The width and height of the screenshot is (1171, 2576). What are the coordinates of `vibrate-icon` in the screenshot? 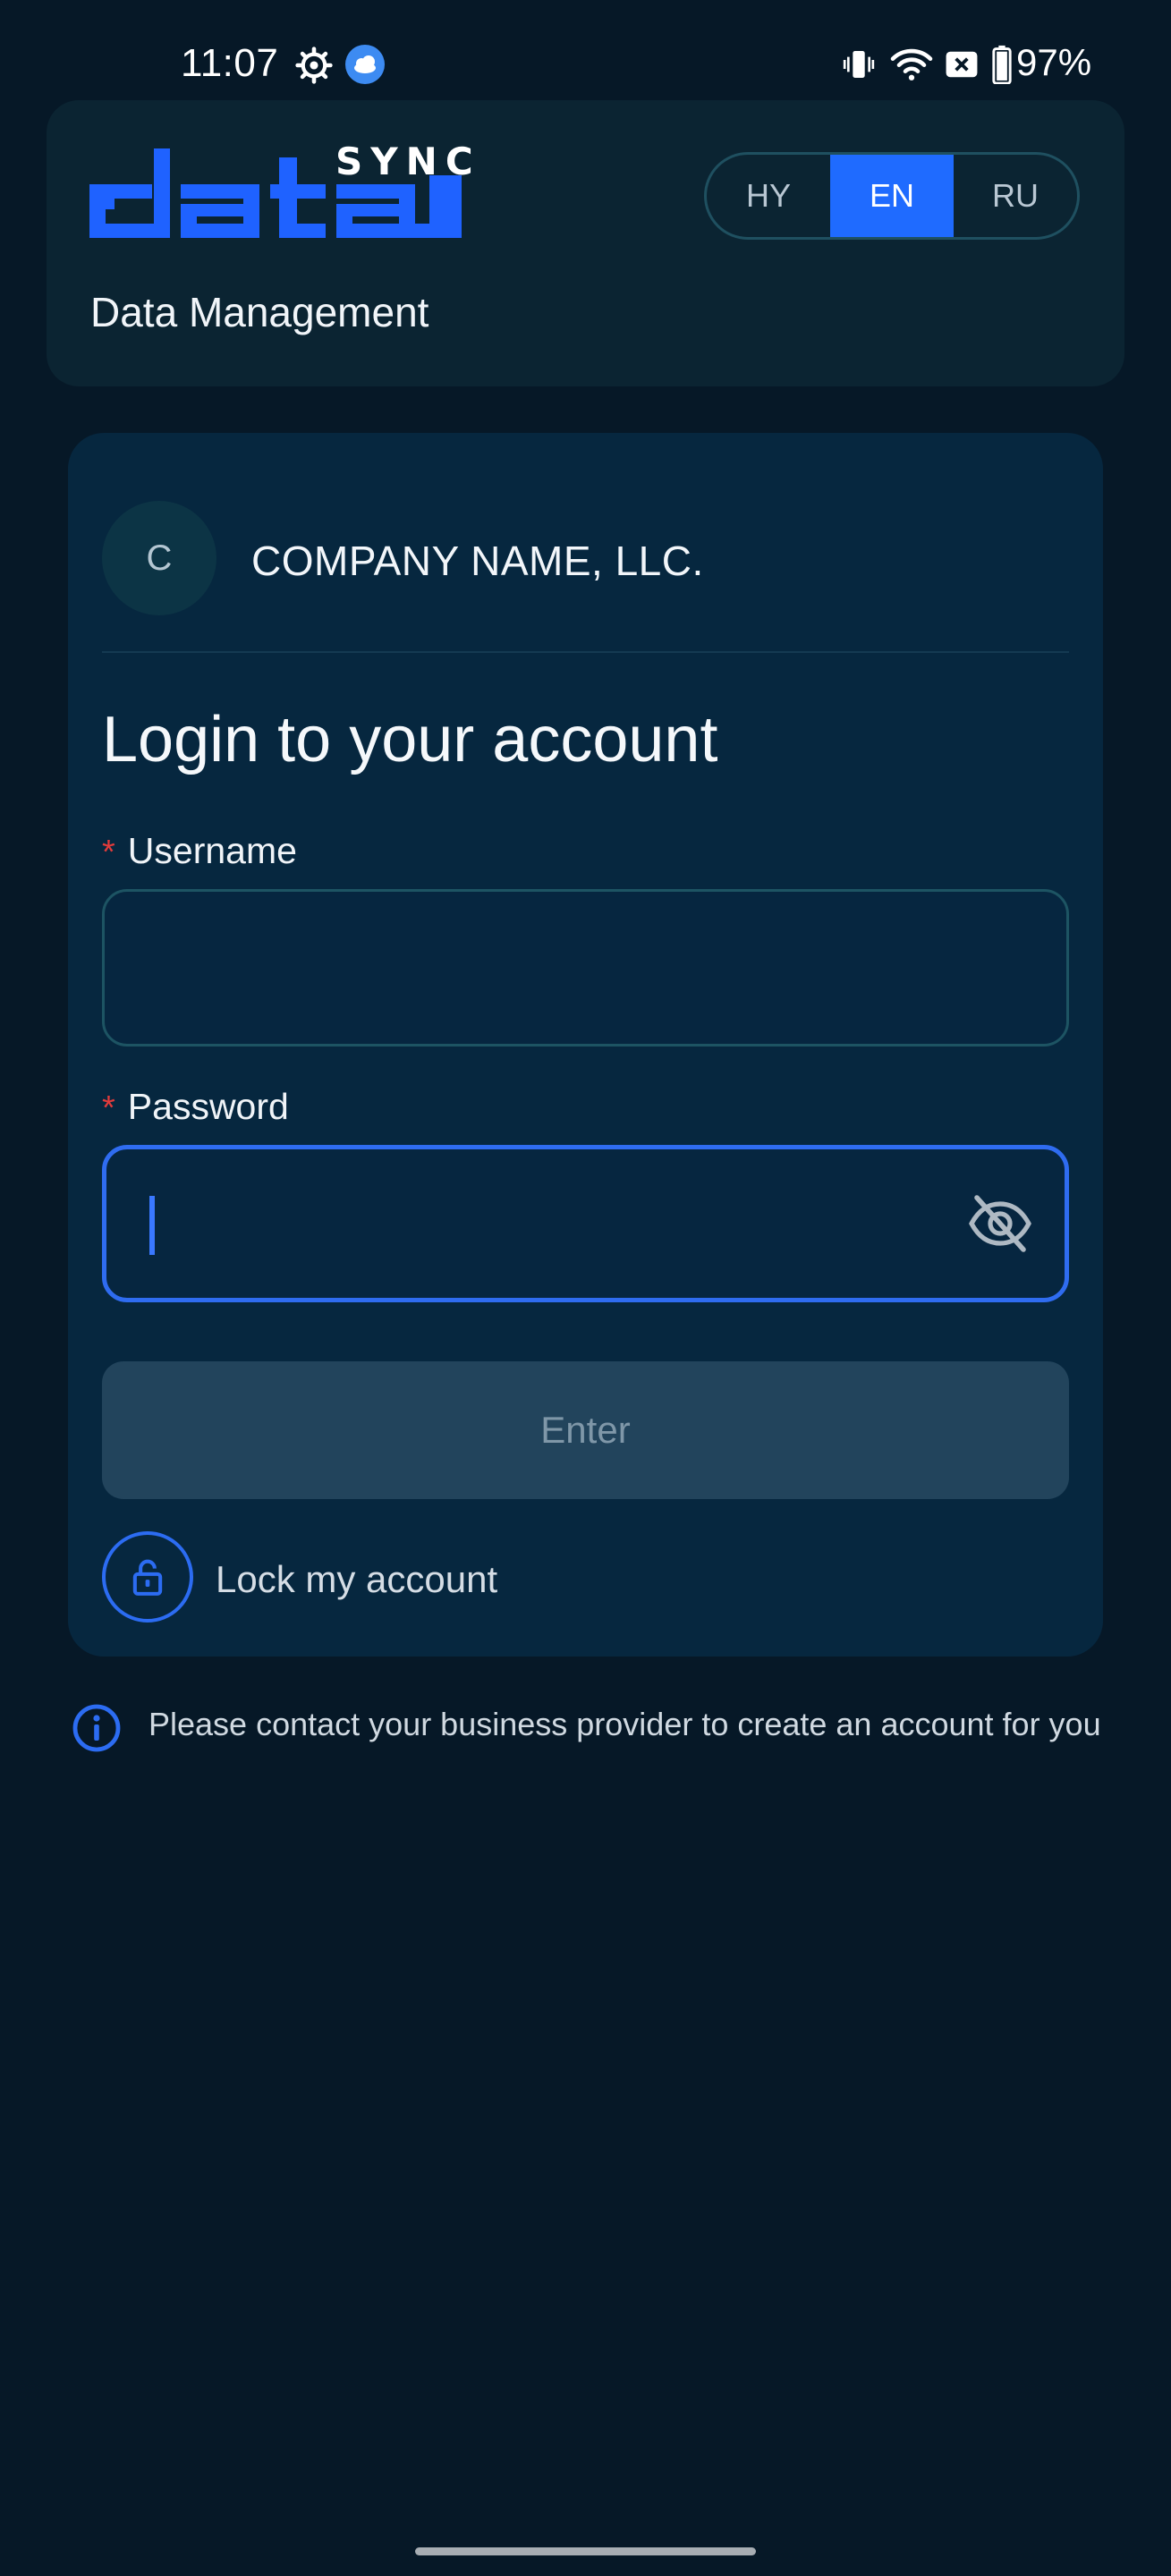 It's located at (859, 64).